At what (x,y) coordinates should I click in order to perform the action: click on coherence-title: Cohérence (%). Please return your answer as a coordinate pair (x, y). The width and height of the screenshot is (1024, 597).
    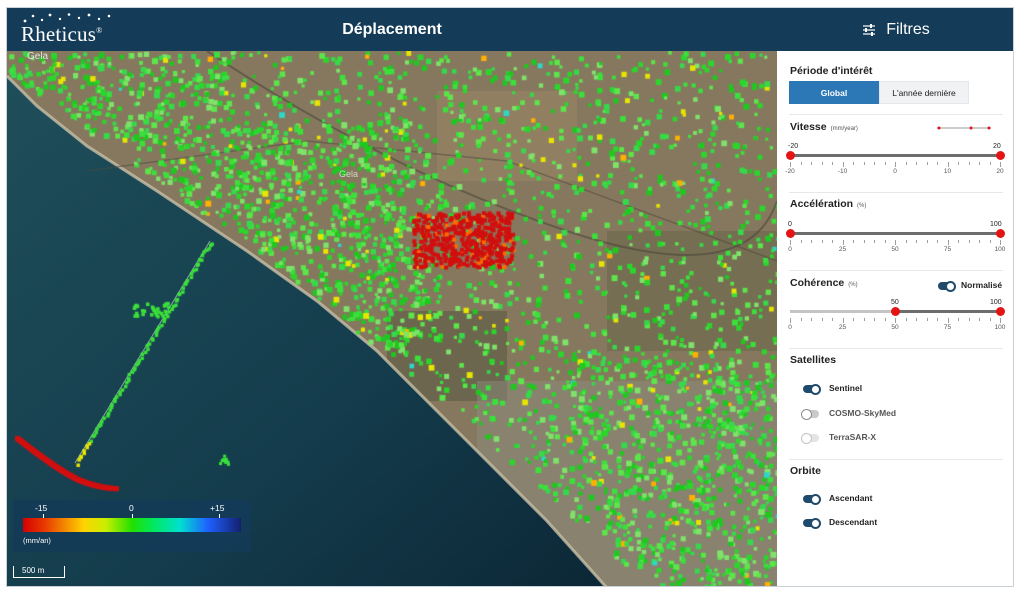
    Looking at the image, I should click on (824, 283).